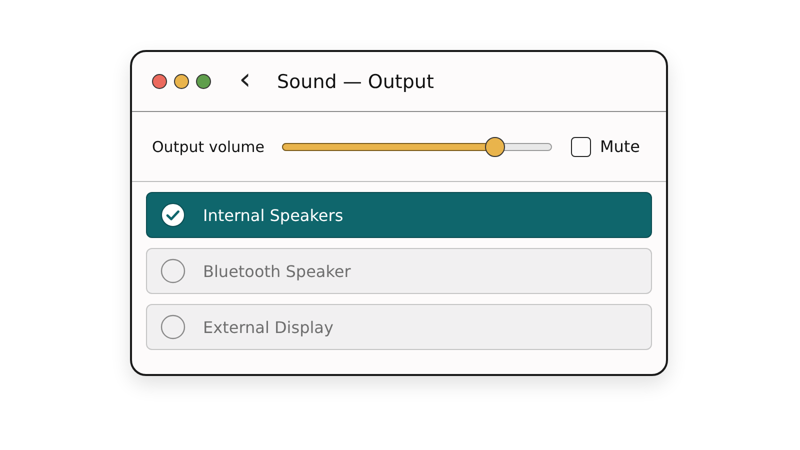  I want to click on volume-label: Output volume, so click(209, 147).